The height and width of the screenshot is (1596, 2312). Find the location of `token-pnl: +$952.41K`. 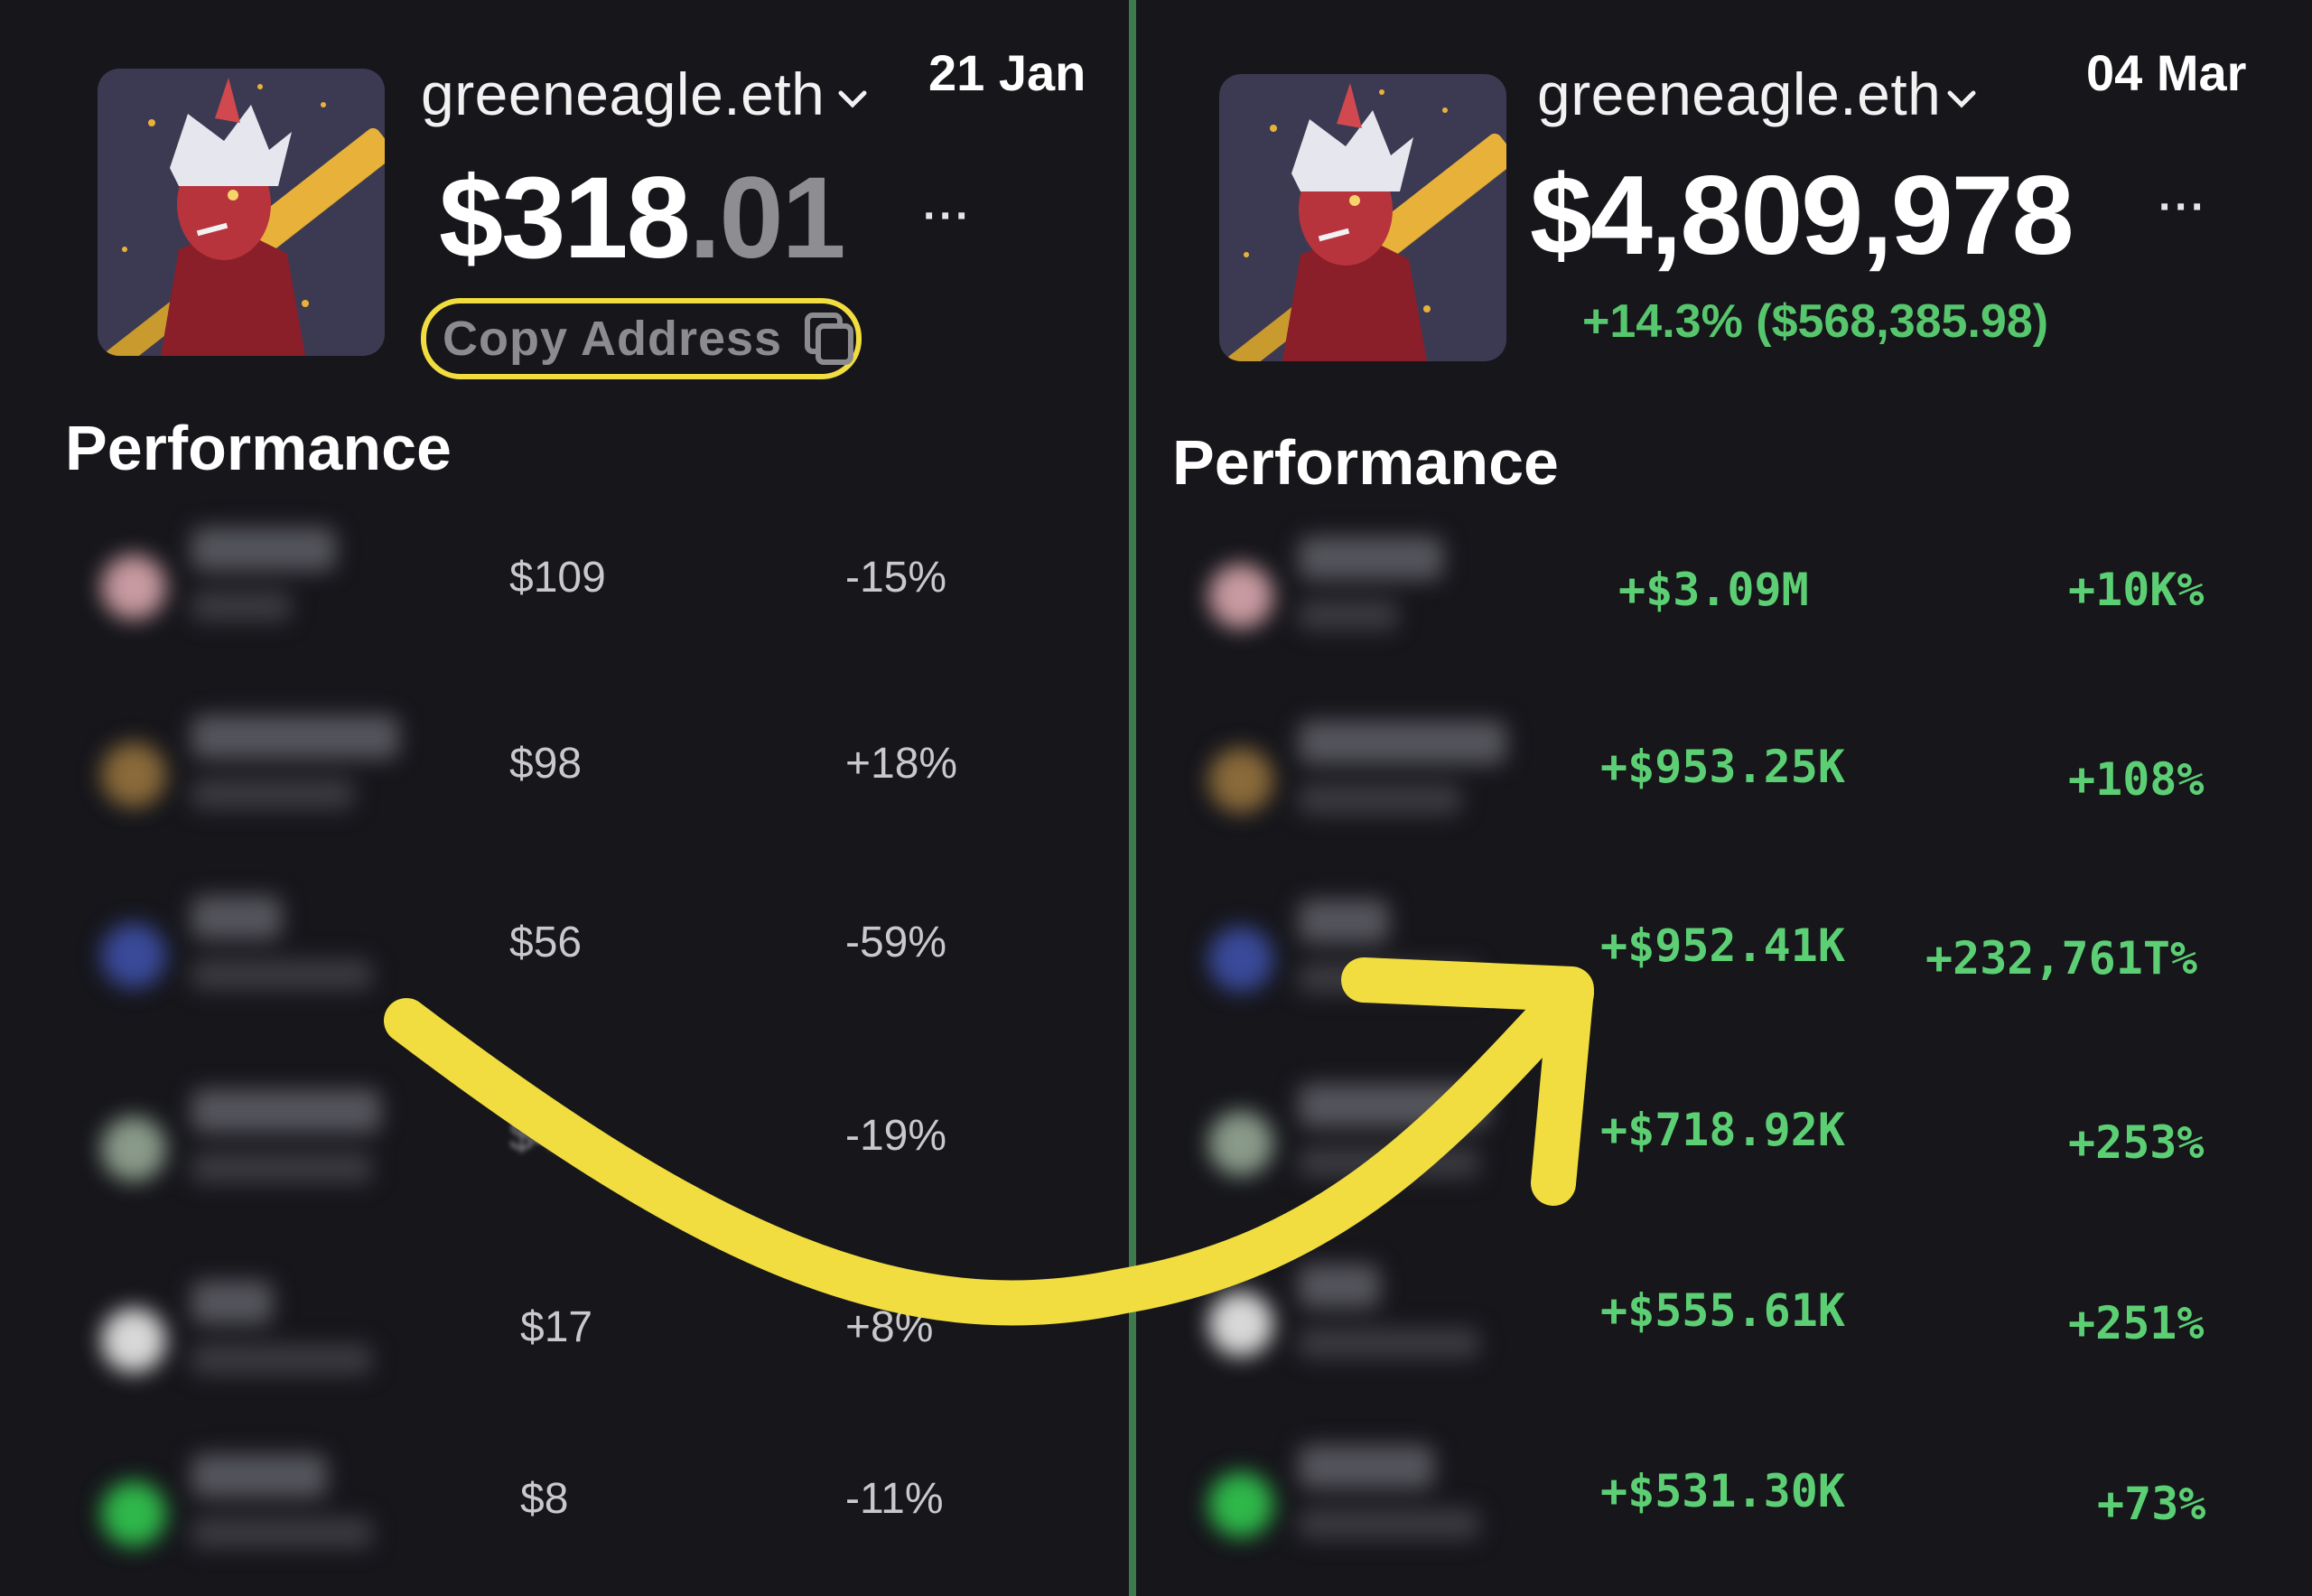

token-pnl: +$952.41K is located at coordinates (1723, 946).